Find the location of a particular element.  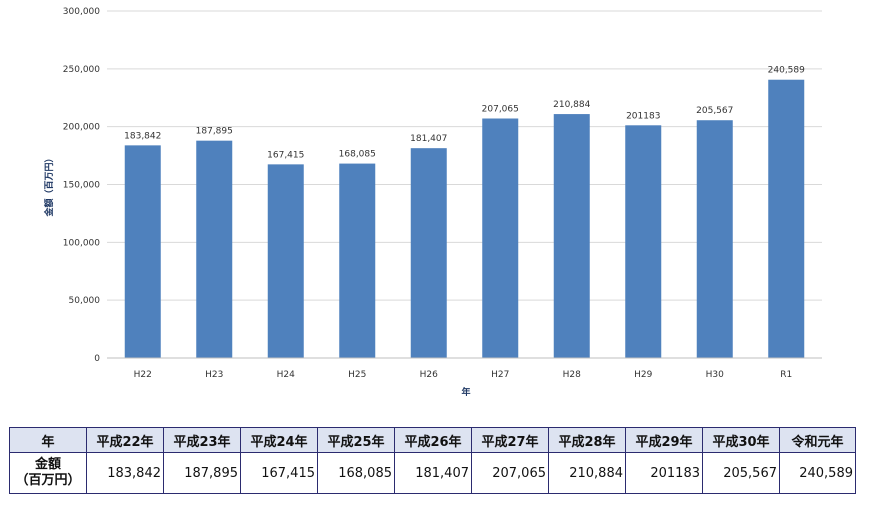

y-tick-label: 150,000 is located at coordinates (81, 186).